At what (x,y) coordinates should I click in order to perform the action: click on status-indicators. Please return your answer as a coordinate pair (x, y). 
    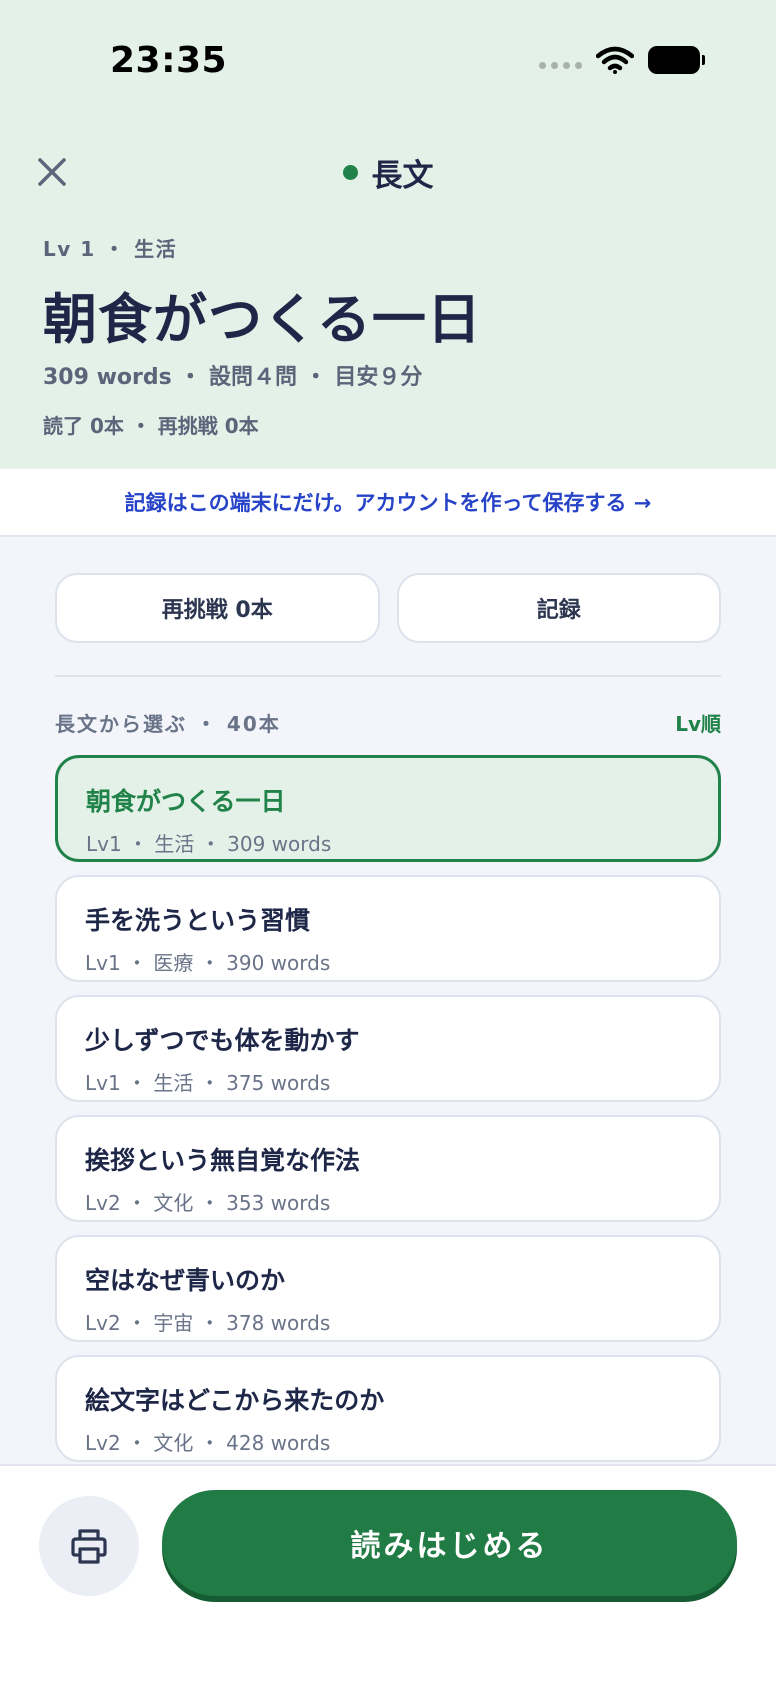
    Looking at the image, I should click on (622, 60).